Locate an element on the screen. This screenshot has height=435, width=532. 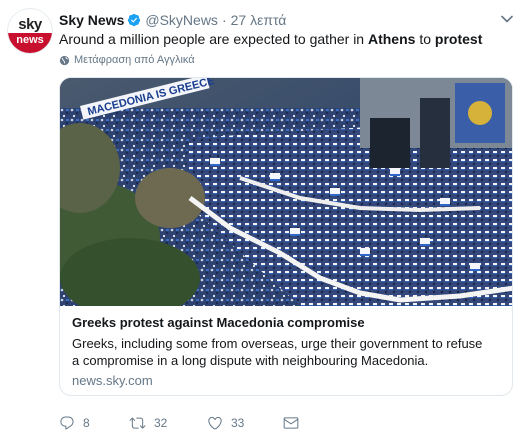
globe-icon is located at coordinates (64, 60).